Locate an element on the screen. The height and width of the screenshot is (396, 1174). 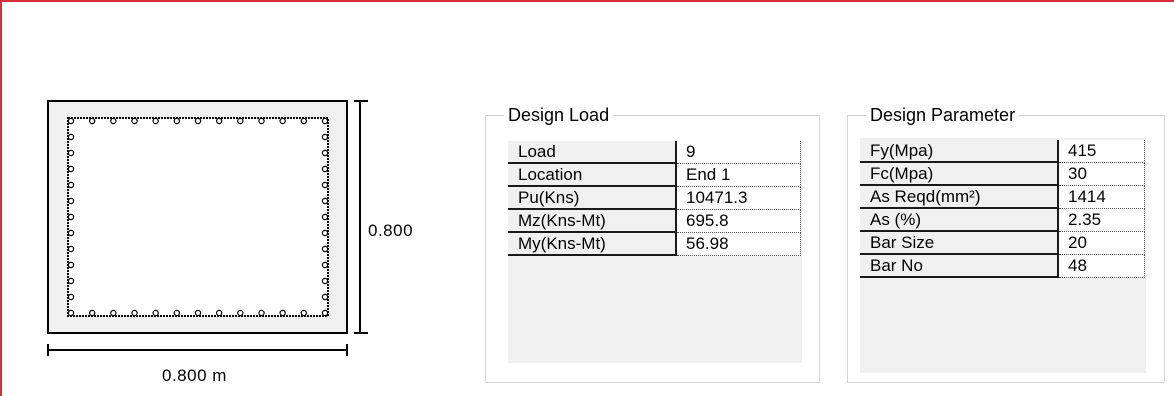
section-core is located at coordinates (198, 217).